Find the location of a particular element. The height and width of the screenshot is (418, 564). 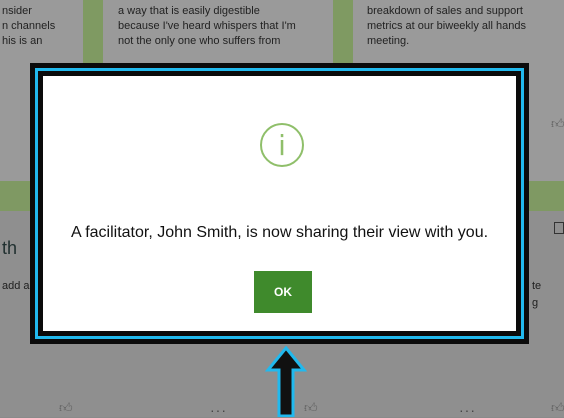

up-arrow-icon is located at coordinates (286, 381).